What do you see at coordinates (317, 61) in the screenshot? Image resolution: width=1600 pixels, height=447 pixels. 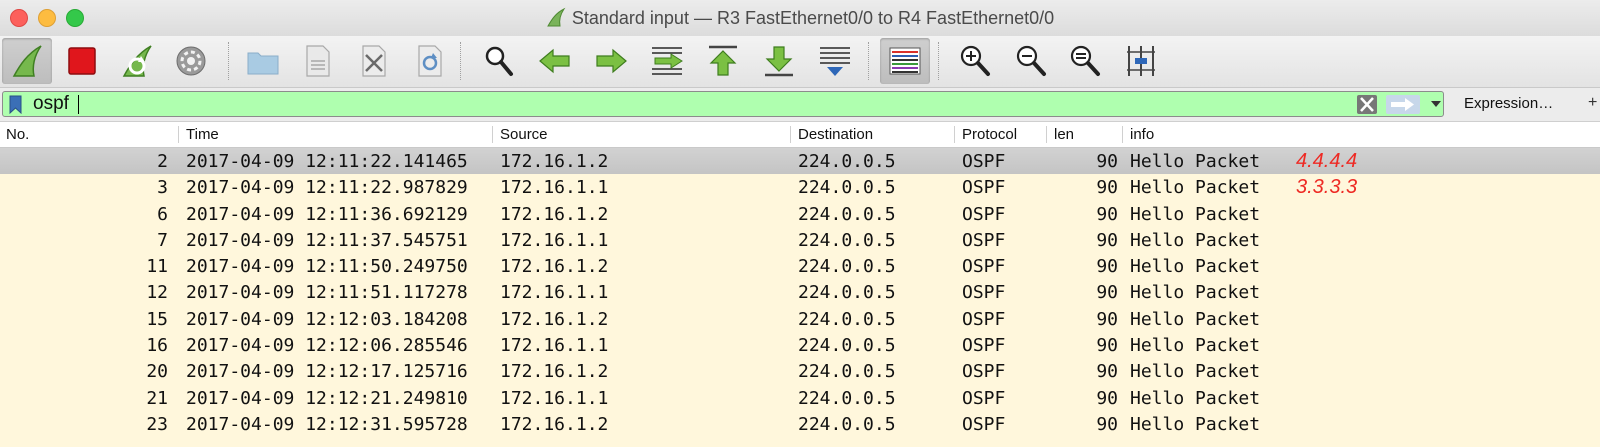 I see `save-file-button` at bounding box center [317, 61].